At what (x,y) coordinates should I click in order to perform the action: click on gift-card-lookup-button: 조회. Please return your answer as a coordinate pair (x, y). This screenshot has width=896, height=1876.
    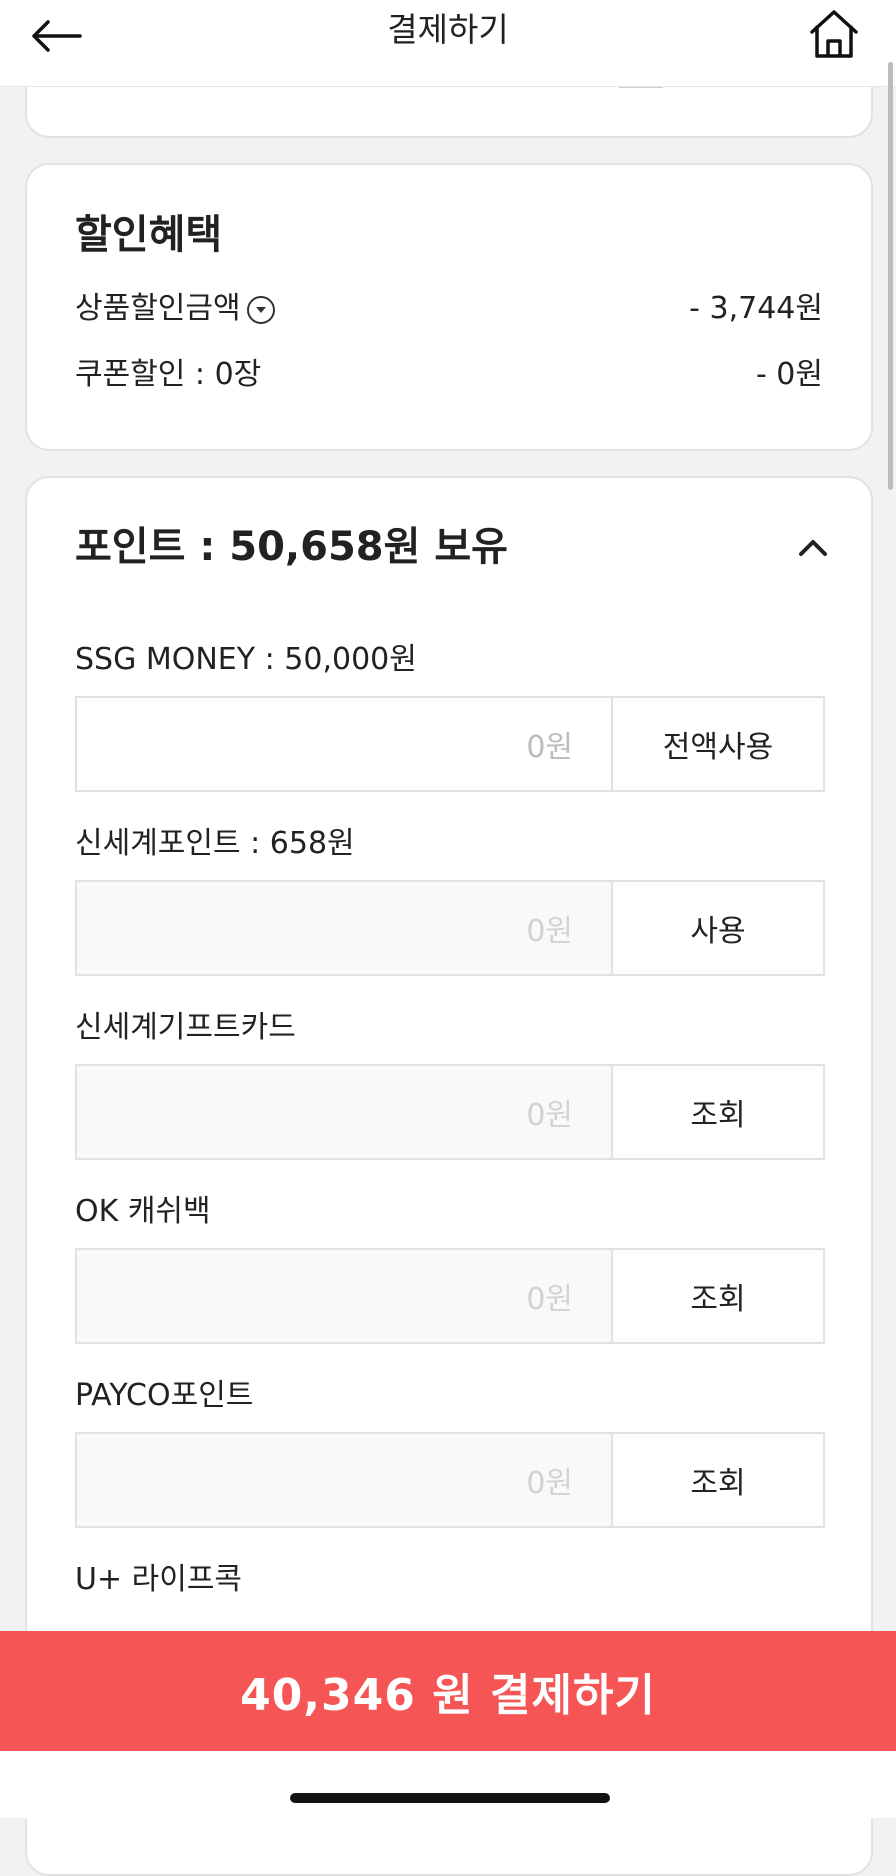
    Looking at the image, I should click on (718, 1112).